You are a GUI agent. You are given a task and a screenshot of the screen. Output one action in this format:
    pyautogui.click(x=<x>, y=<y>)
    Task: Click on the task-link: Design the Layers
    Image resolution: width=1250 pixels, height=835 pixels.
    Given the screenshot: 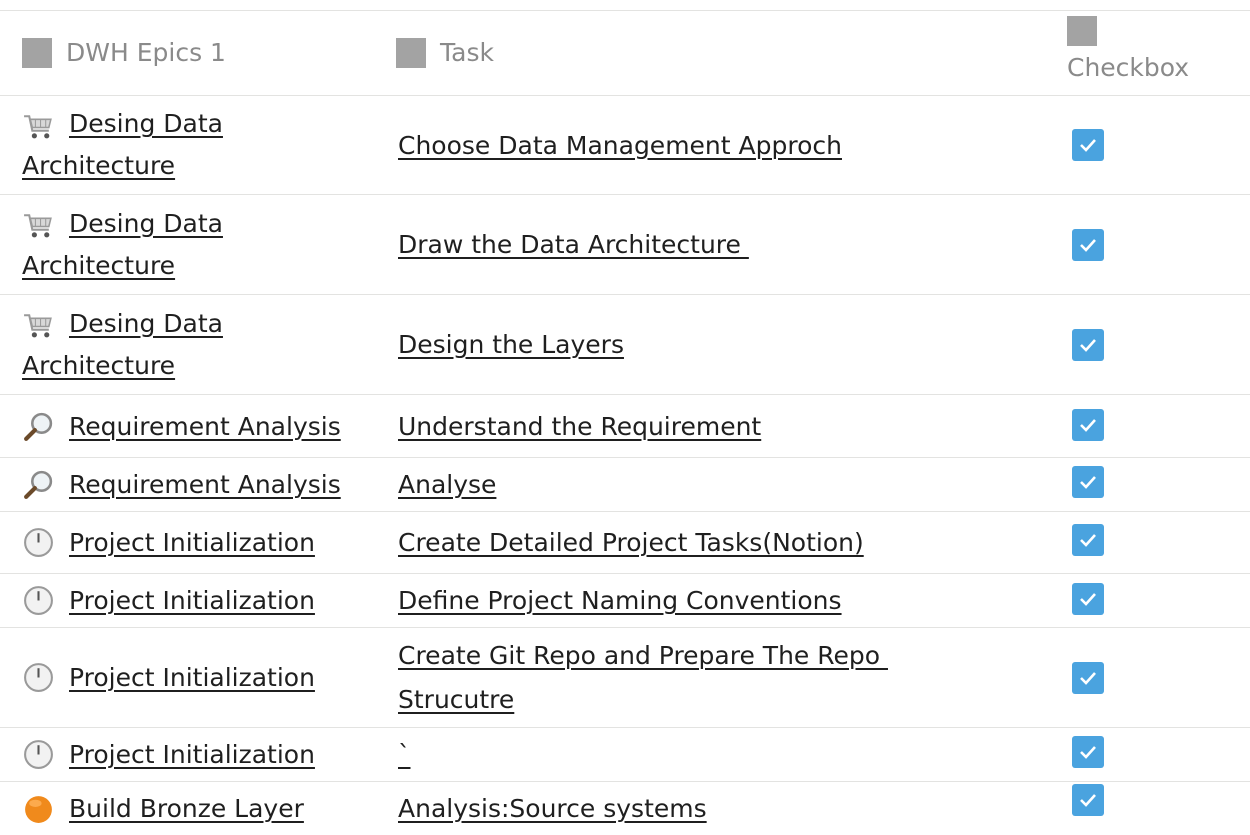 What is the action you would take?
    pyautogui.click(x=511, y=344)
    